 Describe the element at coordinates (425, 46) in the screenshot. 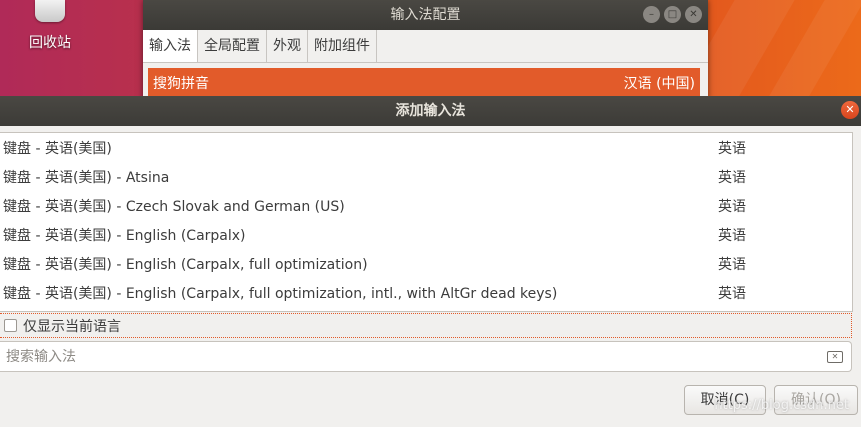

I see `config-tabs: 输入法 全局配置 外观 附加组件` at that location.